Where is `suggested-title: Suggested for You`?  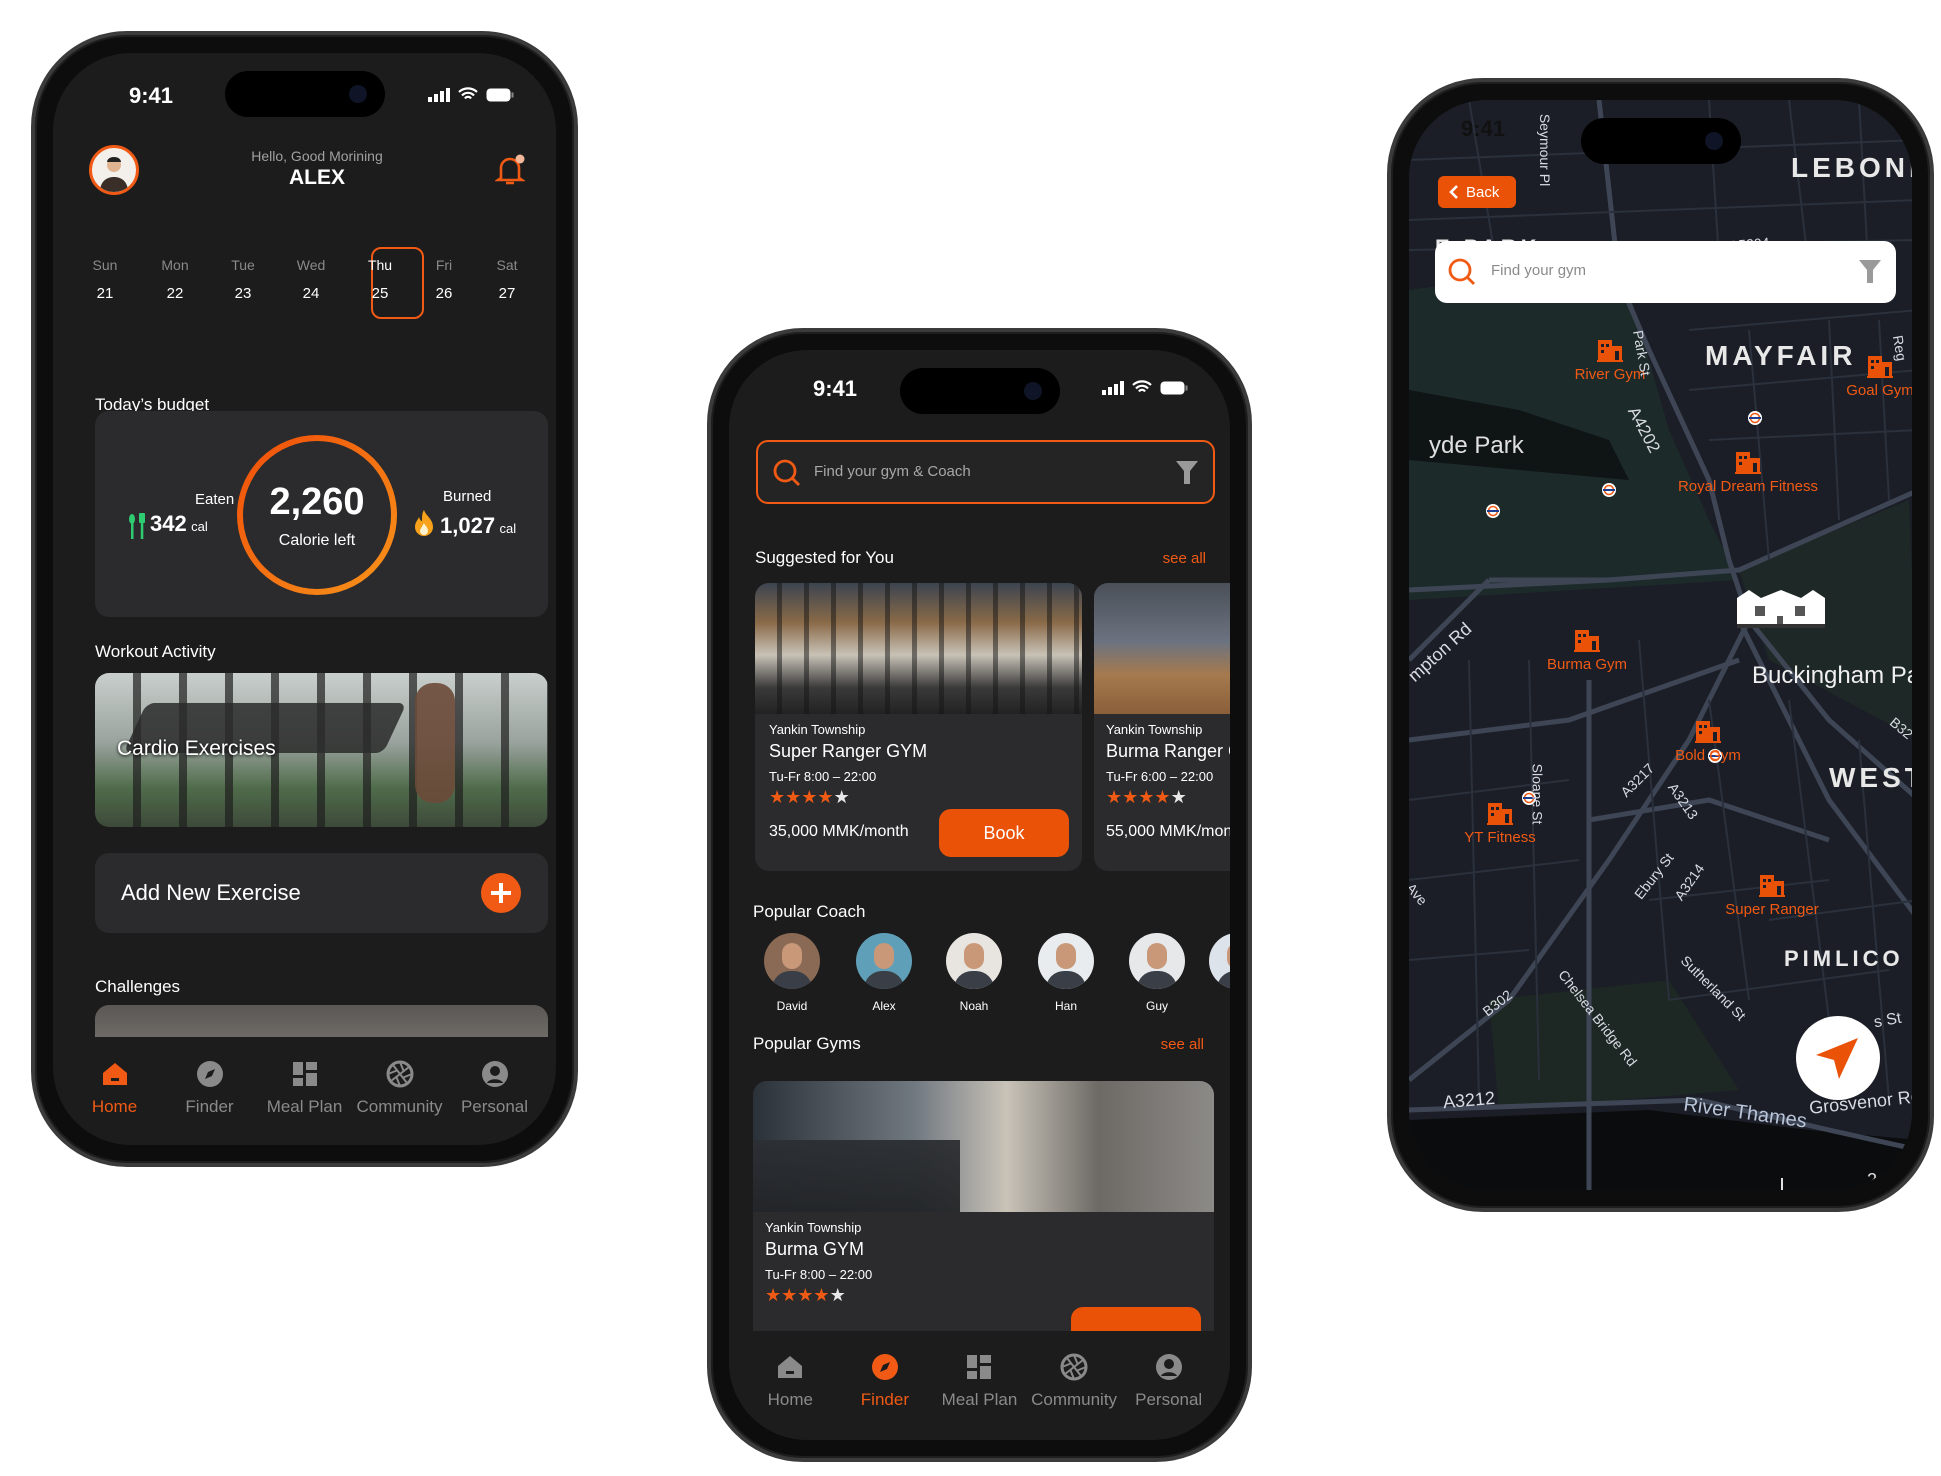 suggested-title: Suggested for You is located at coordinates (824, 557).